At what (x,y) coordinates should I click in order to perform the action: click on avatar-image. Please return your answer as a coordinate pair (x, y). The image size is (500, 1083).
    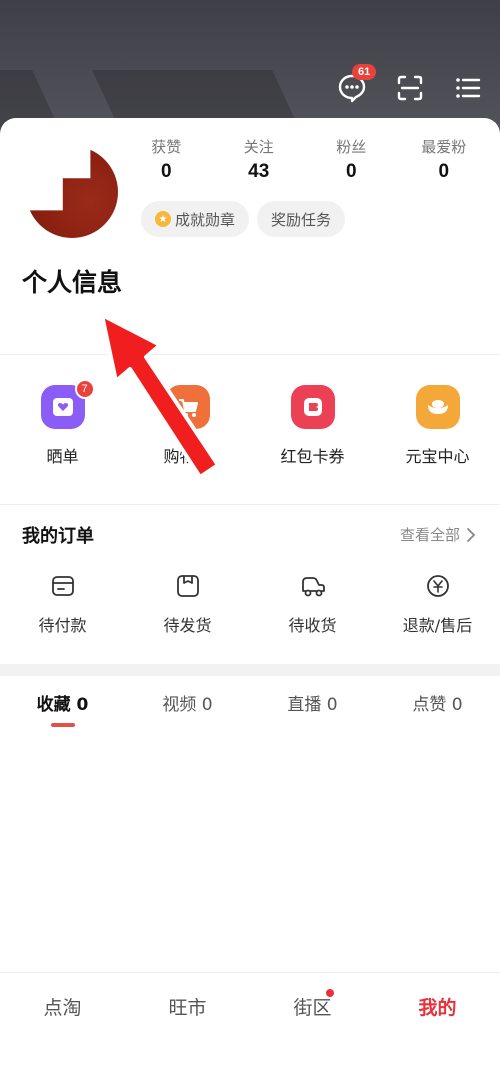
    Looking at the image, I should click on (72, 192).